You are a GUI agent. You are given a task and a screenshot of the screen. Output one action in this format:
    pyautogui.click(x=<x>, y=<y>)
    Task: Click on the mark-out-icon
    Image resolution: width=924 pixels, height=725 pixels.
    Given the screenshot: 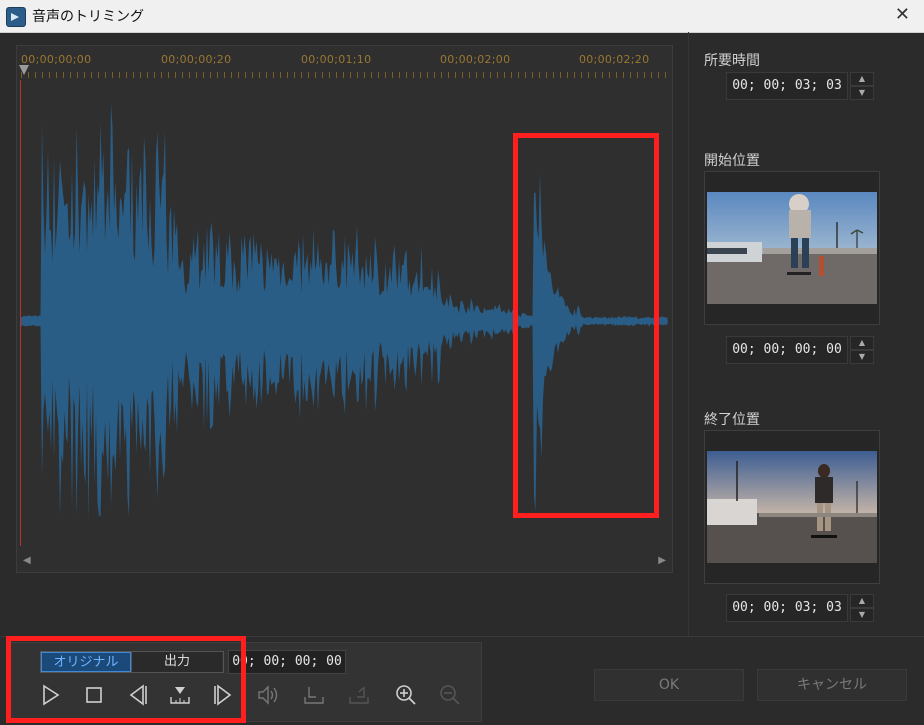 What is the action you would take?
    pyautogui.click(x=359, y=695)
    